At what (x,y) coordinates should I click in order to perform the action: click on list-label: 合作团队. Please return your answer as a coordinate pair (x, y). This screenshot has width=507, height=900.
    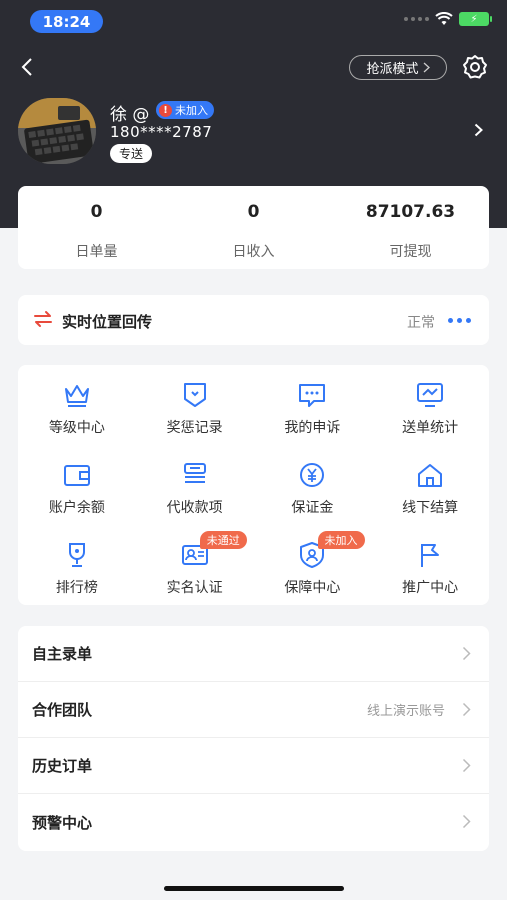
    Looking at the image, I should click on (62, 710).